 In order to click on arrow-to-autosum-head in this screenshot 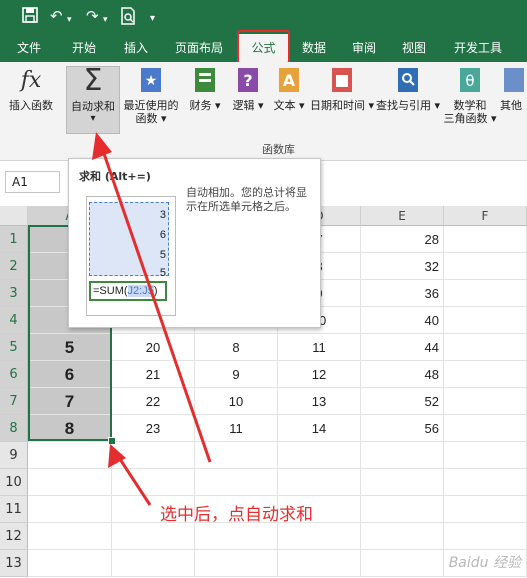, I will do `click(102, 146)`.